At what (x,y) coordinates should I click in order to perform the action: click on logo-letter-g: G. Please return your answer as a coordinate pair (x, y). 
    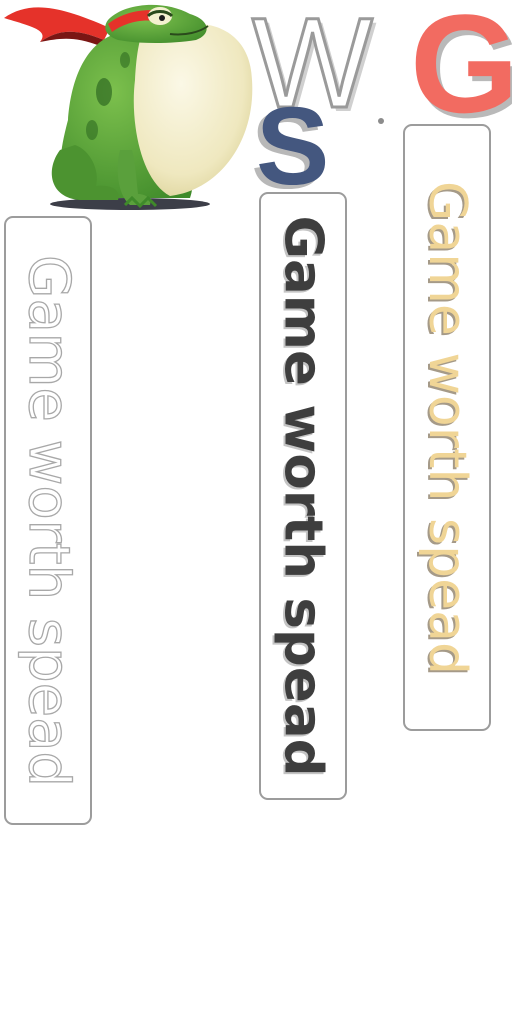
    Looking at the image, I should click on (461, 71).